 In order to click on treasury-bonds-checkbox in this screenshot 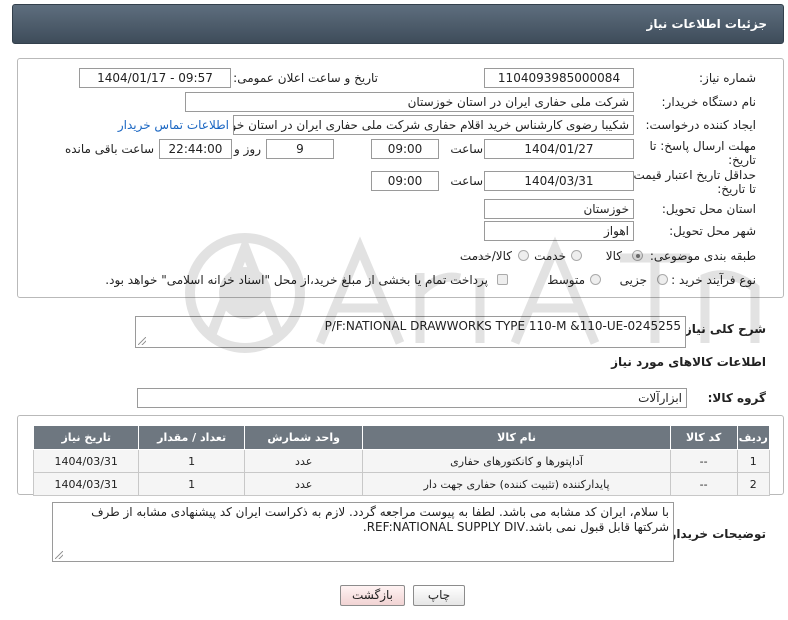, I will do `click(502, 279)`.